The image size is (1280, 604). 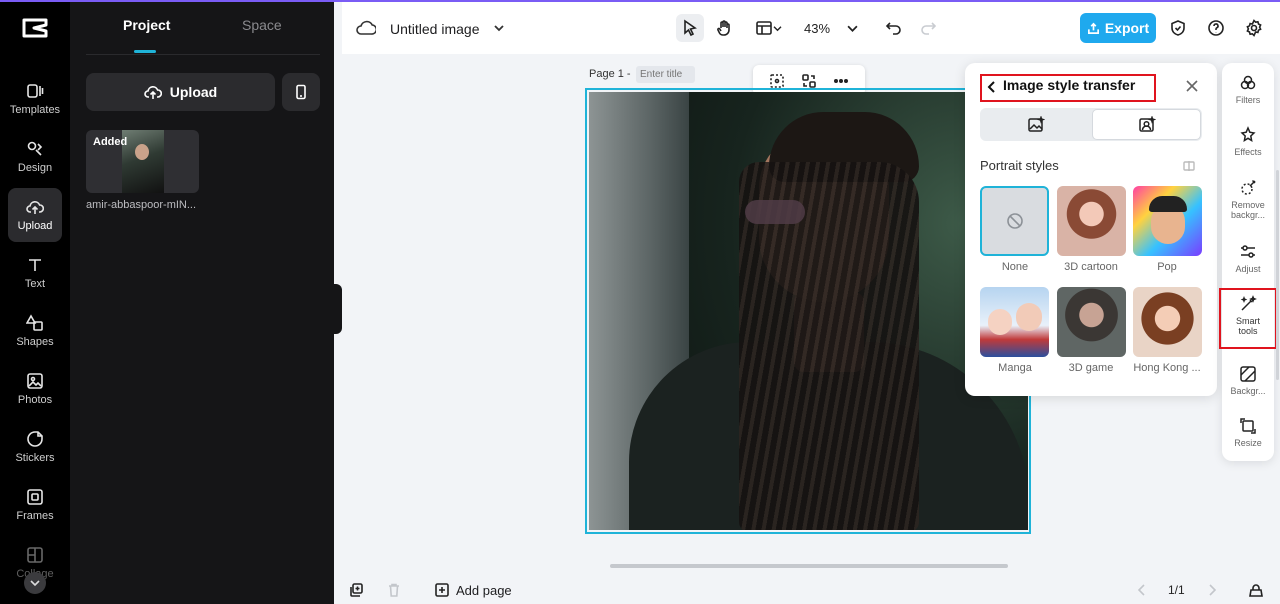 I want to click on more-button, so click(x=35, y=583).